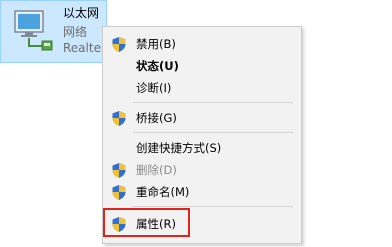  I want to click on menu-item-label: 状态(U), so click(157, 66).